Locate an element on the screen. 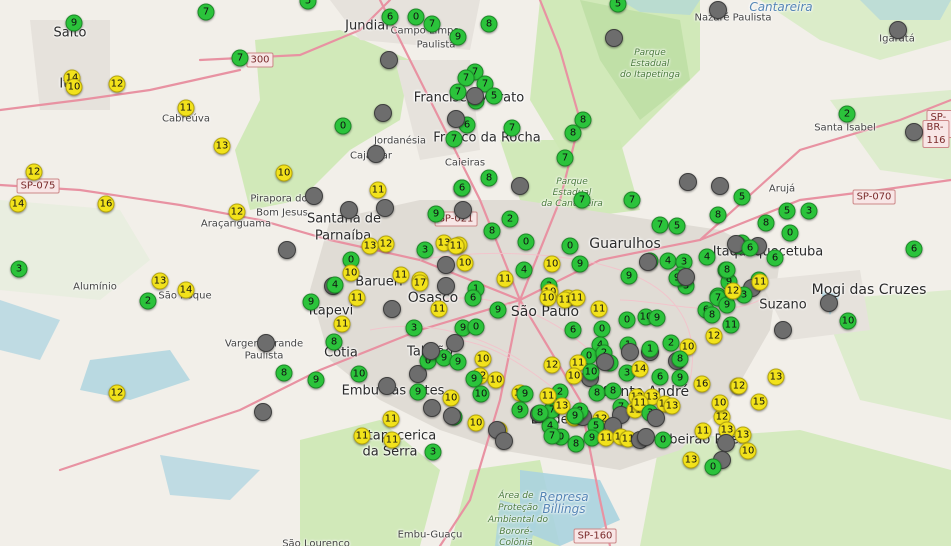 The height and width of the screenshot is (546, 951). yellow-station-marker: 14 is located at coordinates (18, 204).